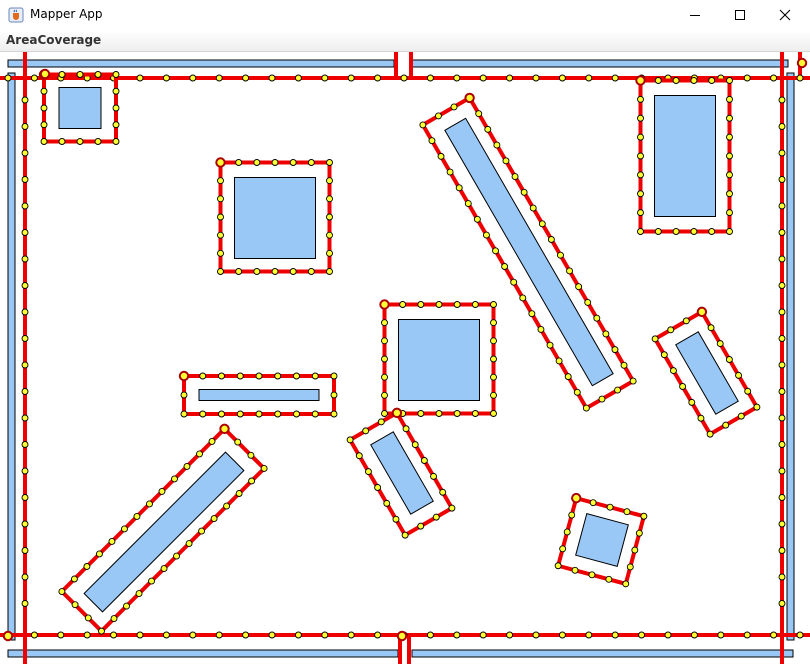  Describe the element at coordinates (80, 108) in the screenshot. I see `obstacle-a` at that location.